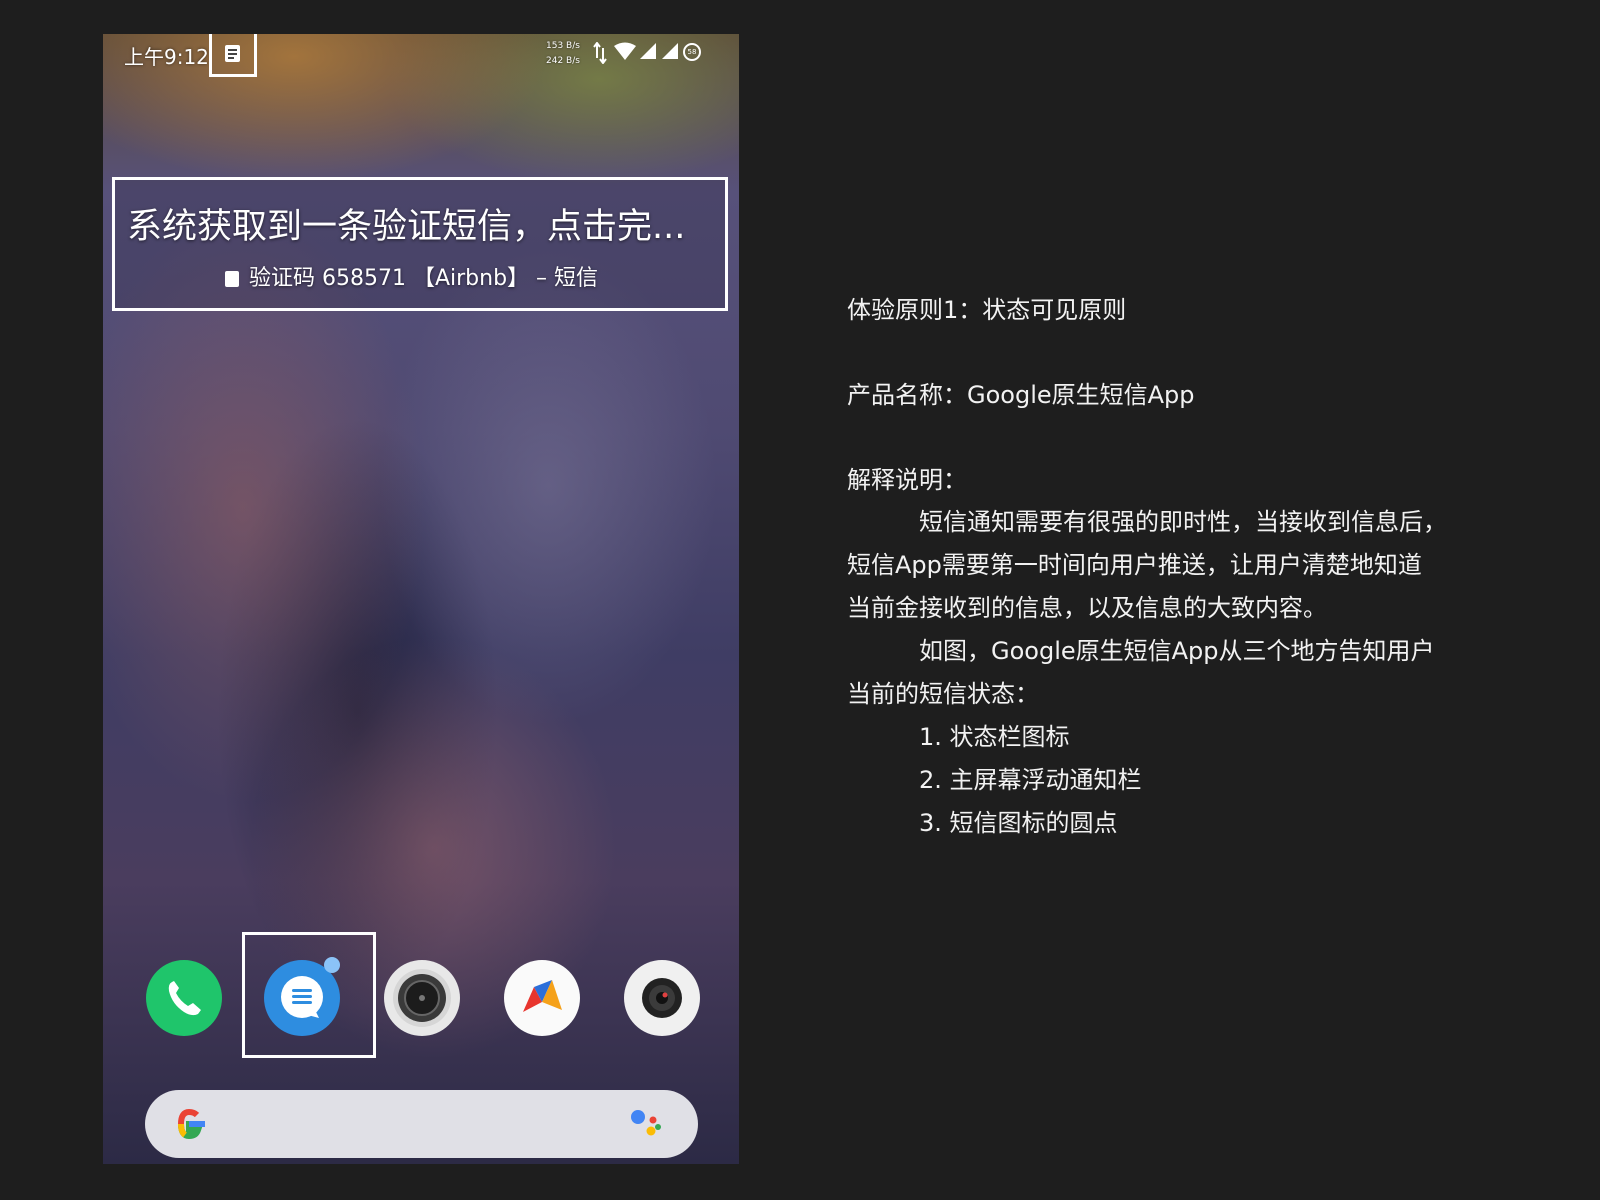 This screenshot has width=1600, height=1200. Describe the element at coordinates (1087, 608) in the screenshot. I see `paragraph-line: 当前金接收到的信息，以及信息的大致内容。` at that location.